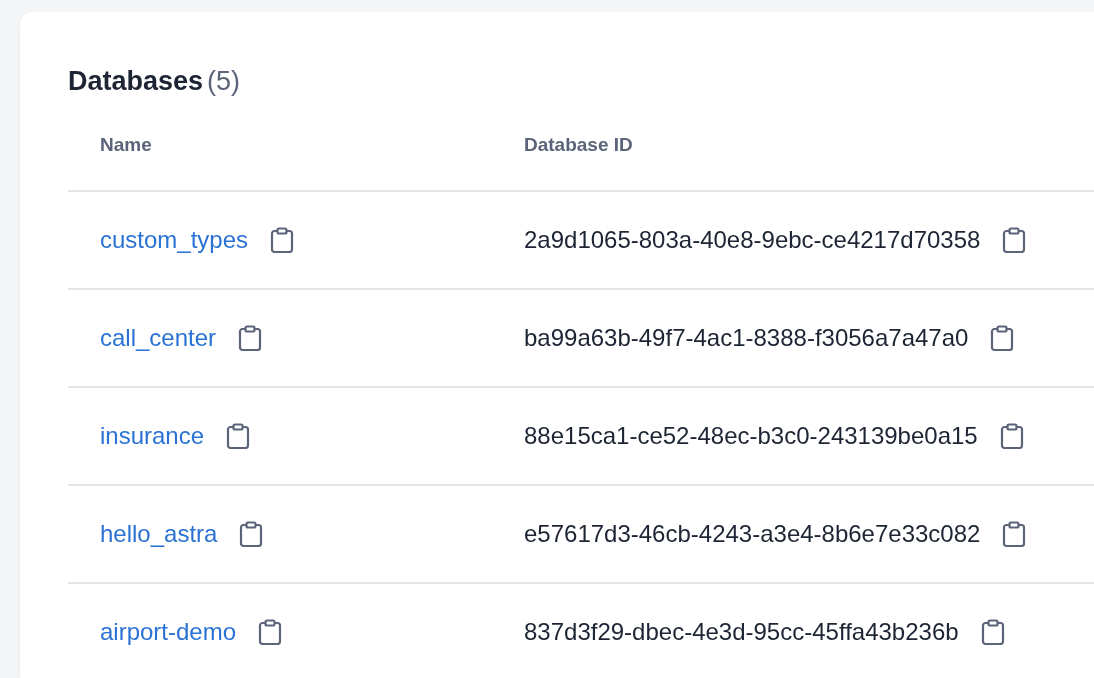 The height and width of the screenshot is (678, 1094). Describe the element at coordinates (136, 81) in the screenshot. I see `section-title: Databases` at that location.